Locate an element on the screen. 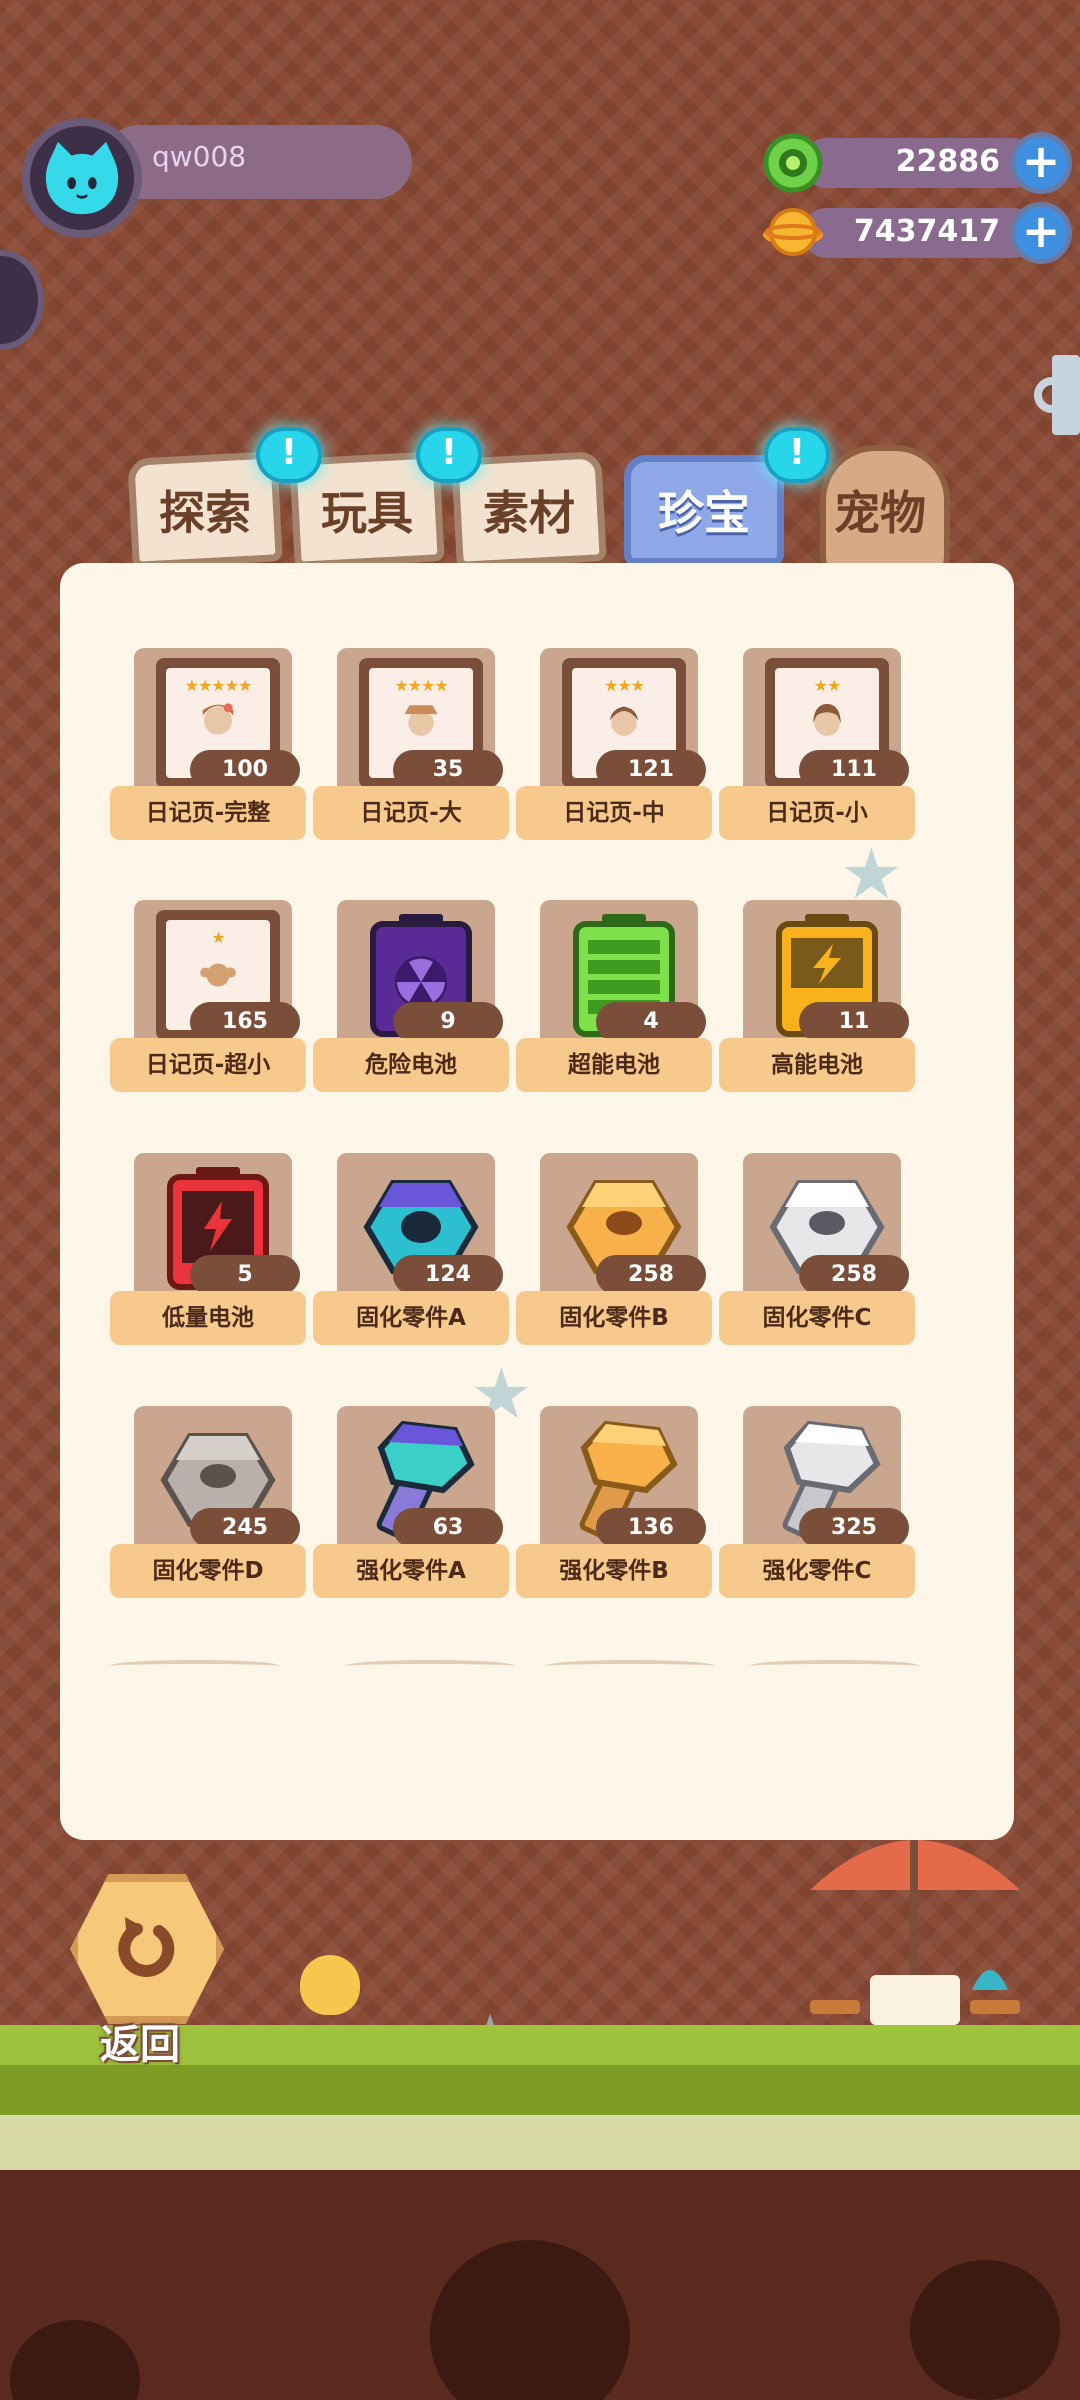  item-name: 高能电池 is located at coordinates (817, 1065).